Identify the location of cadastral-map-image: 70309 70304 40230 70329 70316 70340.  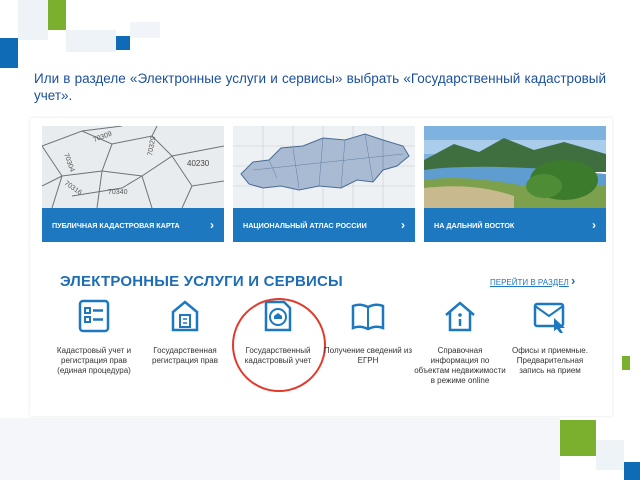
(133, 167).